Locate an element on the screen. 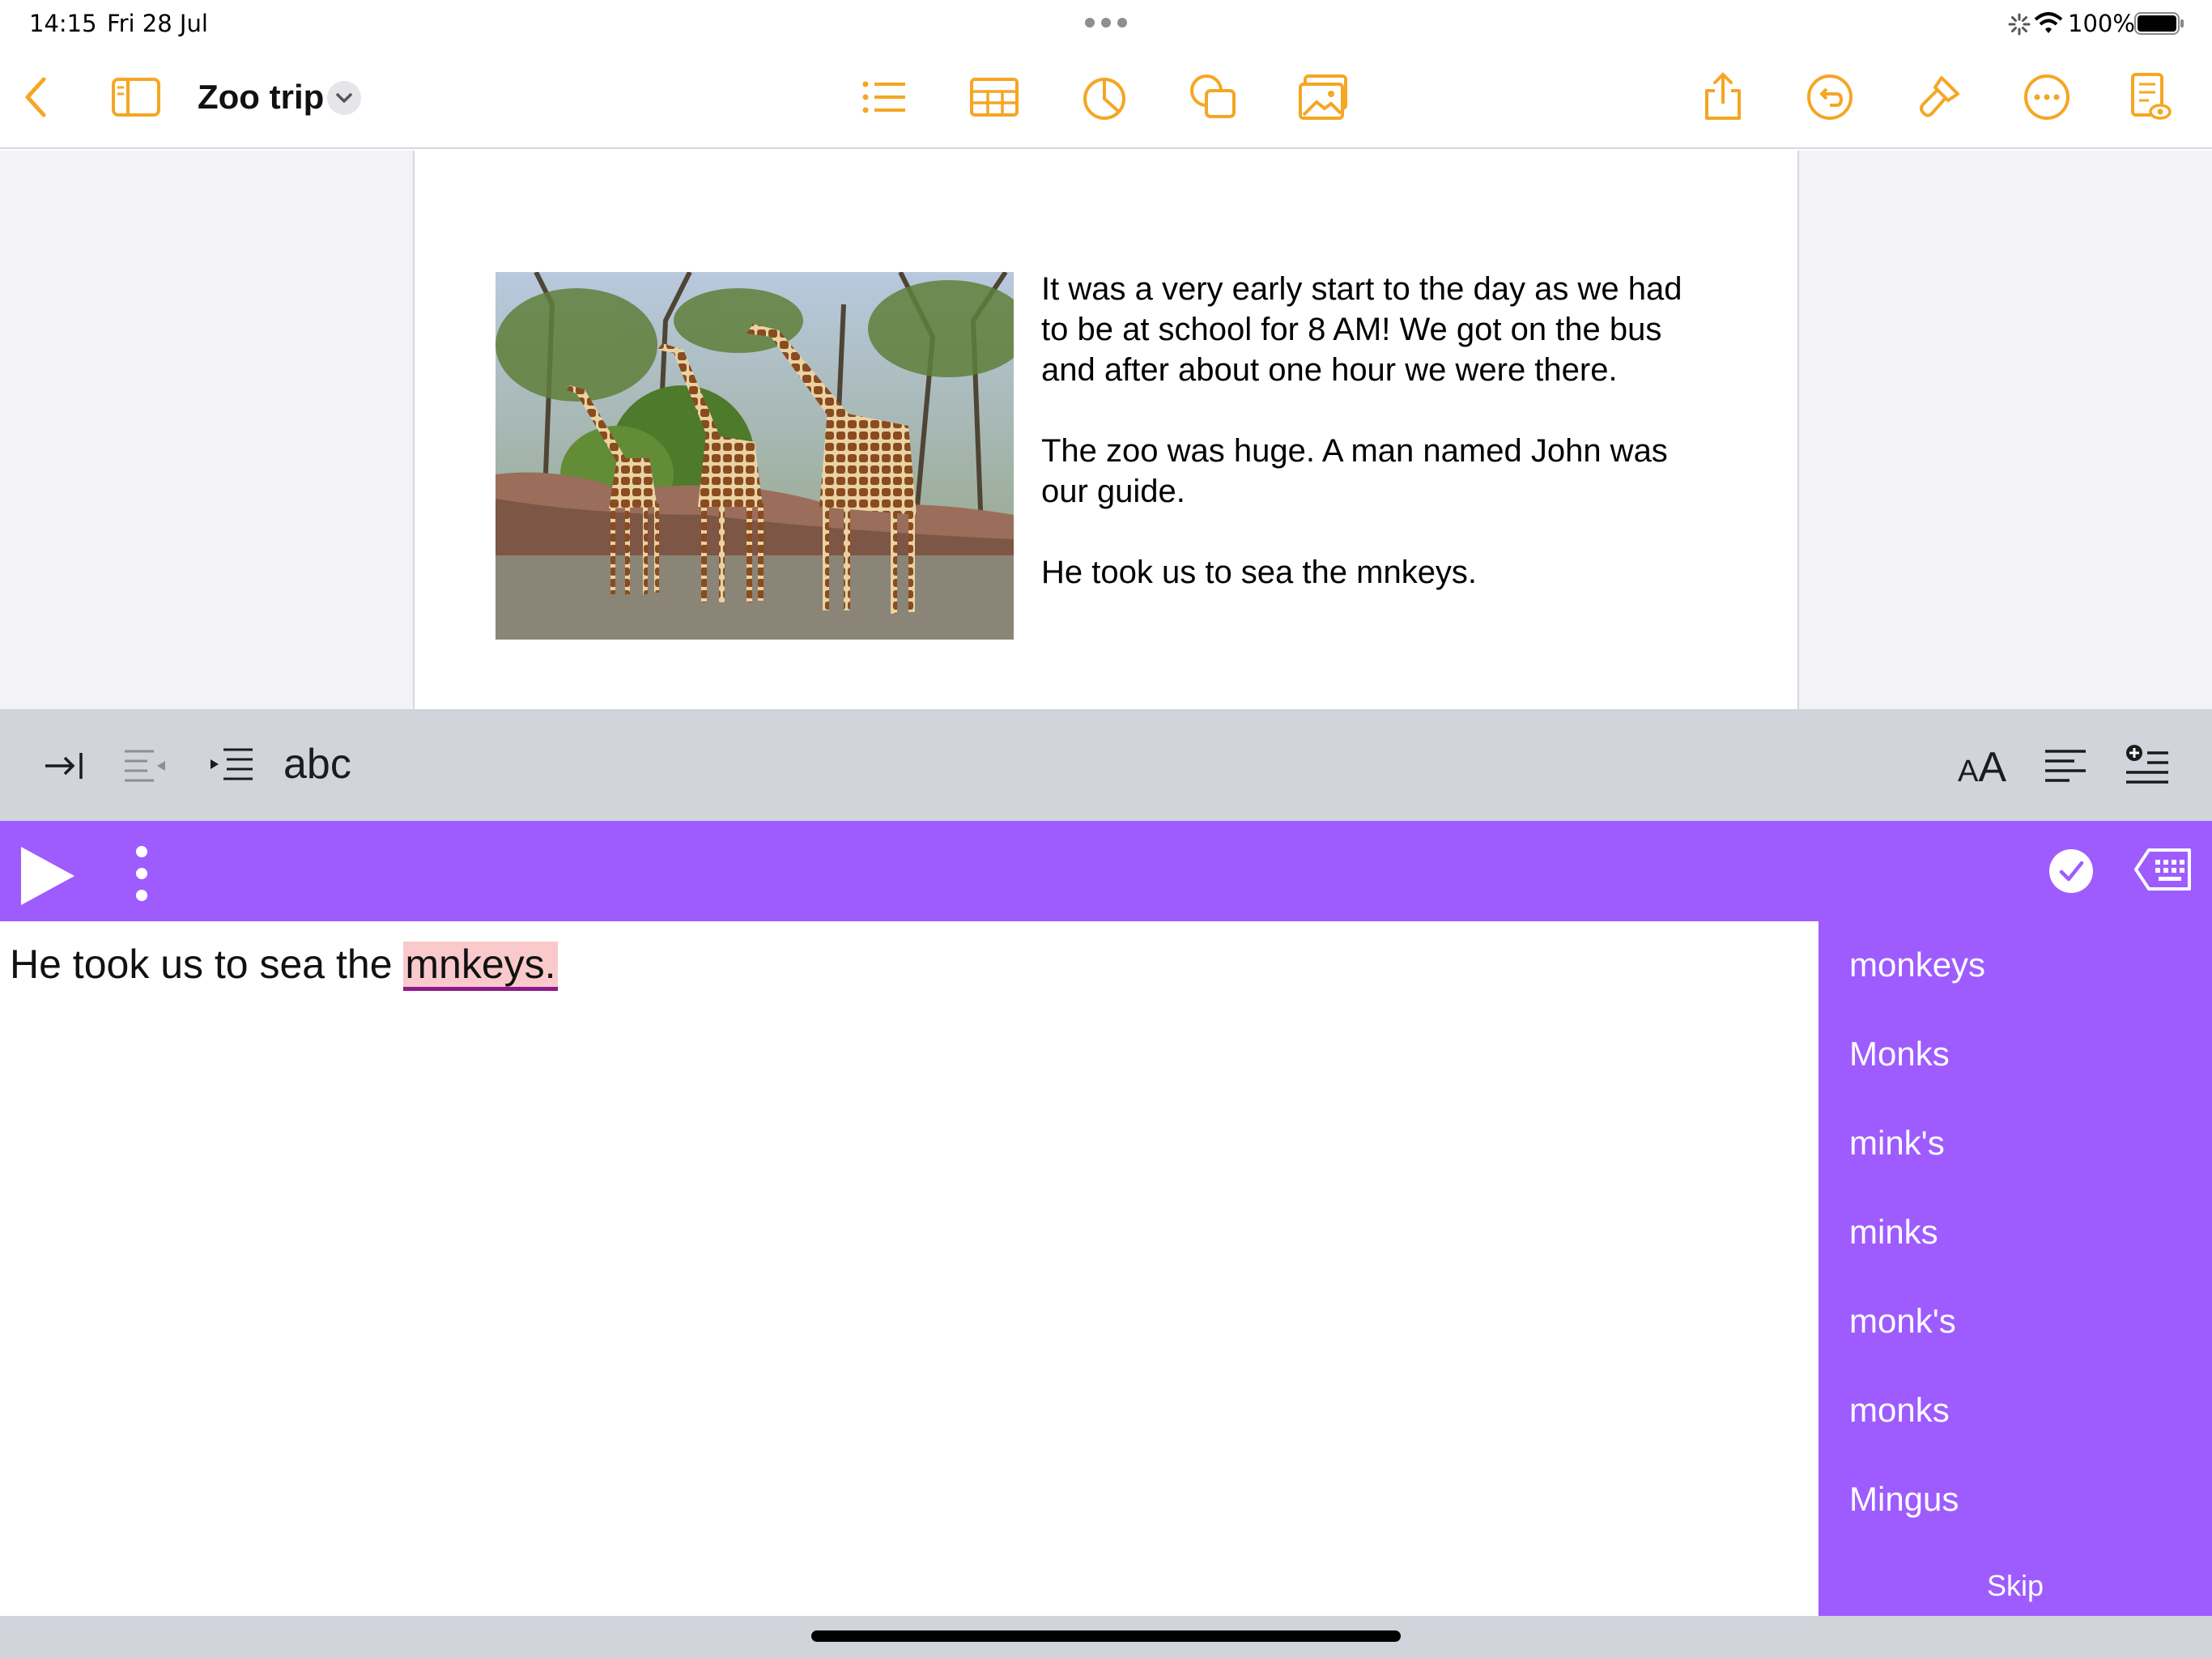  title-dropdown-icon is located at coordinates (344, 98).